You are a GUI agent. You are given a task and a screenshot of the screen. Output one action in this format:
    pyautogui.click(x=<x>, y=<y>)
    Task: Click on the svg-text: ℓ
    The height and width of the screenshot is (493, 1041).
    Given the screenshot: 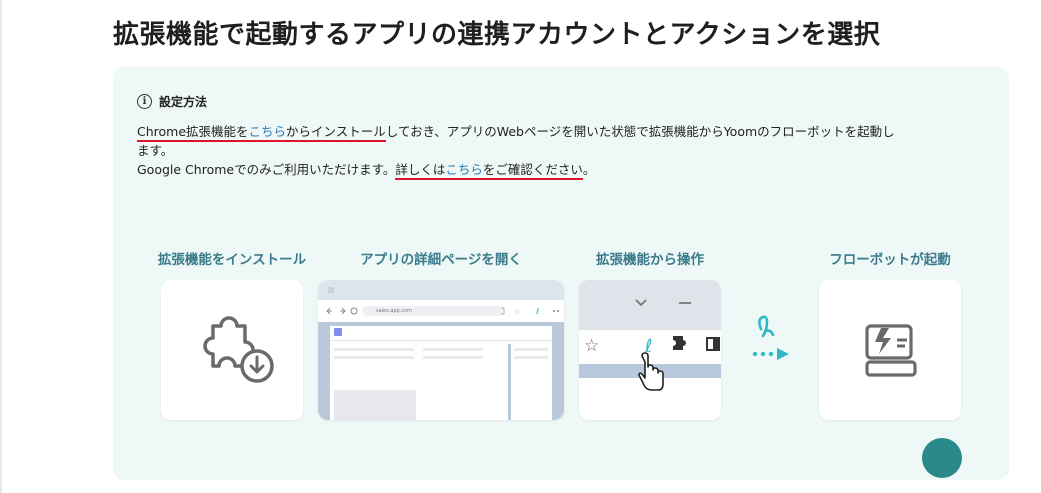 What is the action you would take?
    pyautogui.click(x=537, y=311)
    